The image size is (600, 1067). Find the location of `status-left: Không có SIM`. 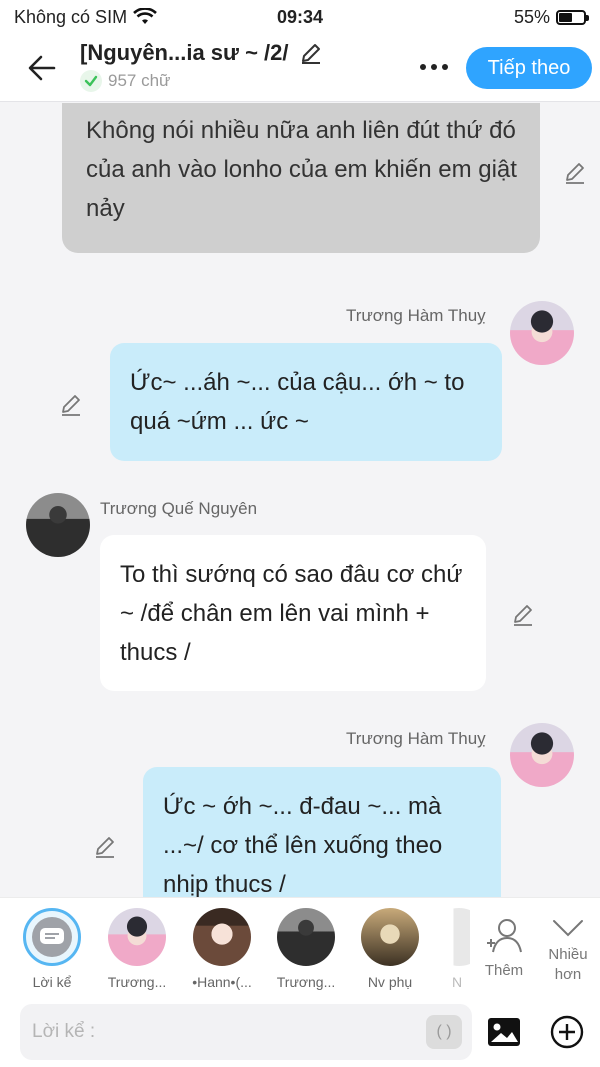

status-left: Không có SIM is located at coordinates (85, 17).